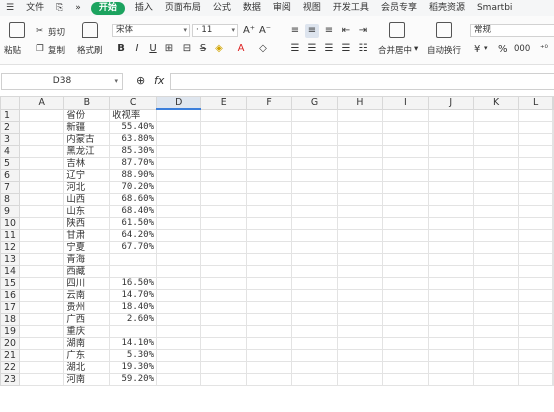 Image resolution: width=554 pixels, height=412 pixels. Describe the element at coordinates (10, 331) in the screenshot. I see `row-header: 19` at that location.